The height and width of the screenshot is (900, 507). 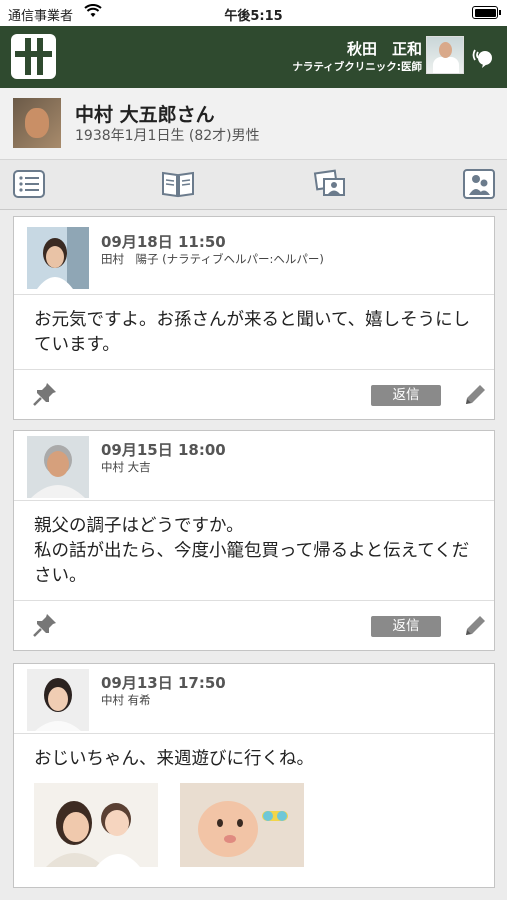 What do you see at coordinates (357, 67) in the screenshot?
I see `doctor-affiliation: ナラティブクリニック:医師` at bounding box center [357, 67].